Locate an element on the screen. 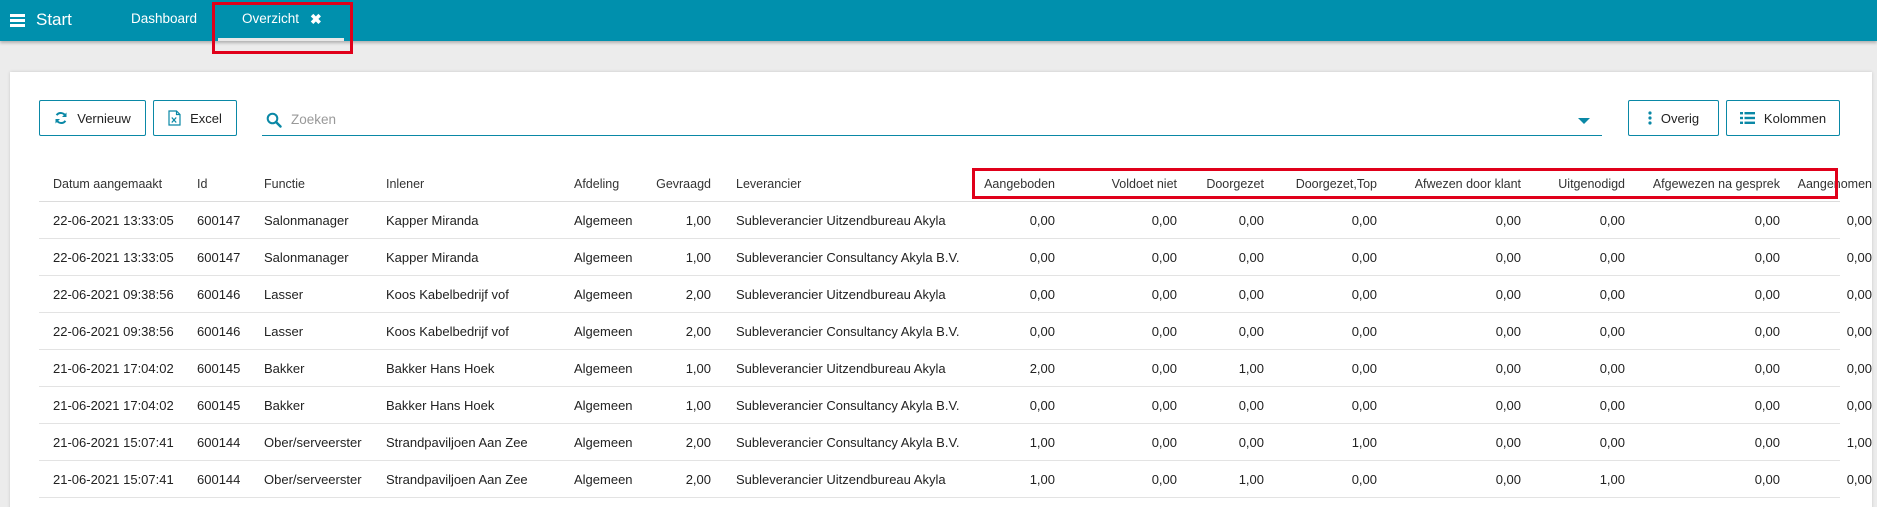 This screenshot has height=507, width=1877. search-bar is located at coordinates (932, 120).